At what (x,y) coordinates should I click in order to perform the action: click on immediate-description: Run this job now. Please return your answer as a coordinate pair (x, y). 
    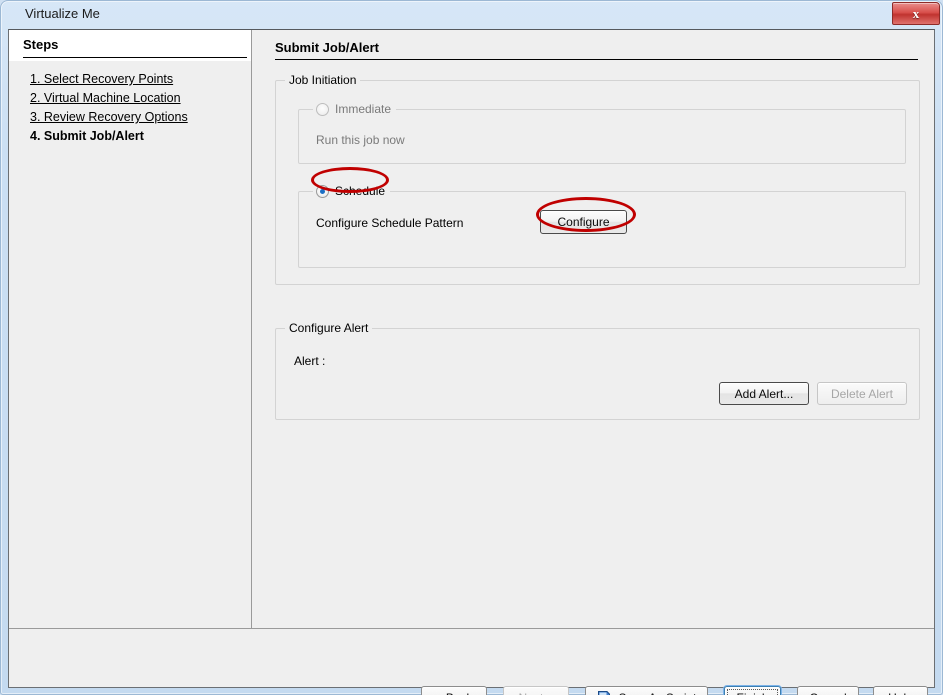
    Looking at the image, I should click on (360, 140).